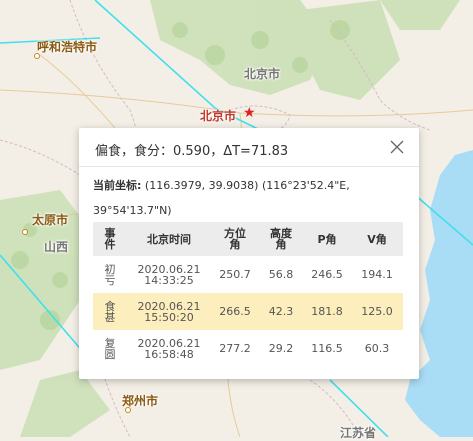  I want to click on altitude-value: 56.8, so click(281, 274).